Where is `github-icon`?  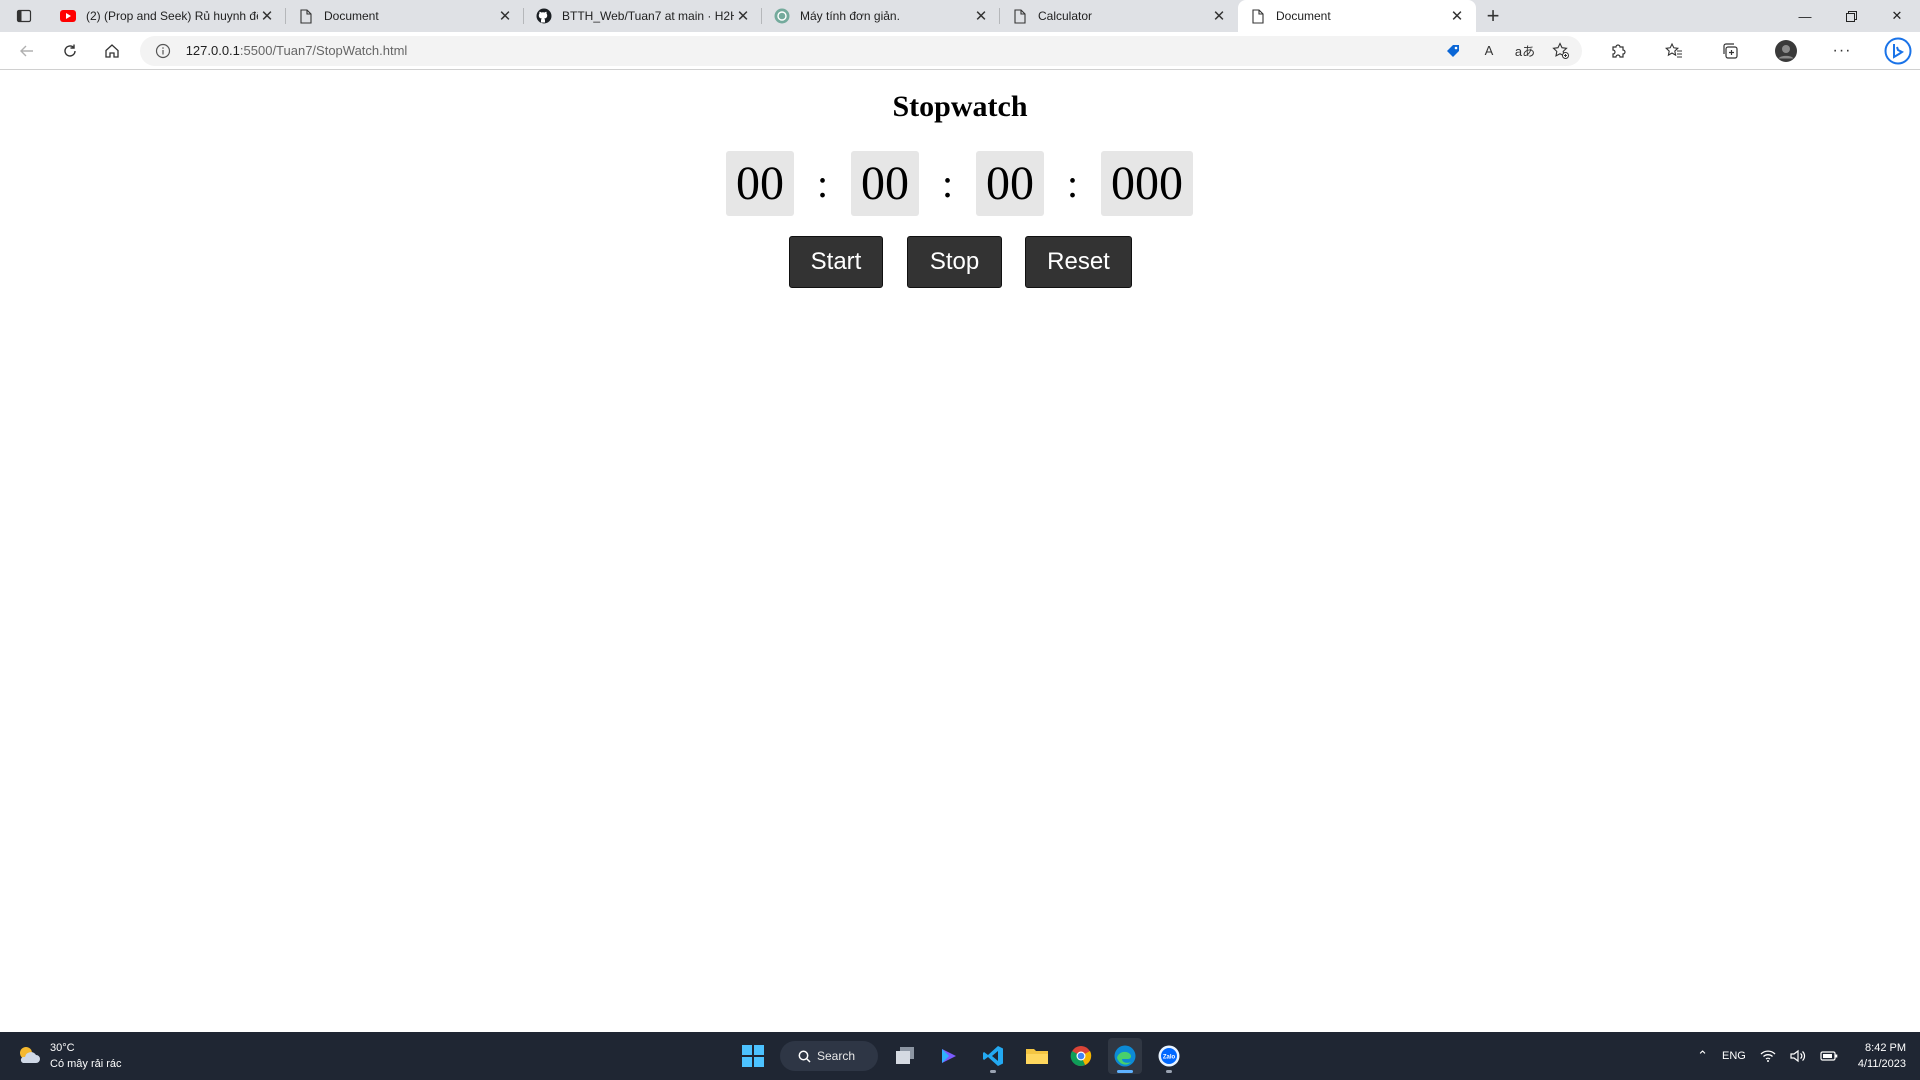 github-icon is located at coordinates (544, 16).